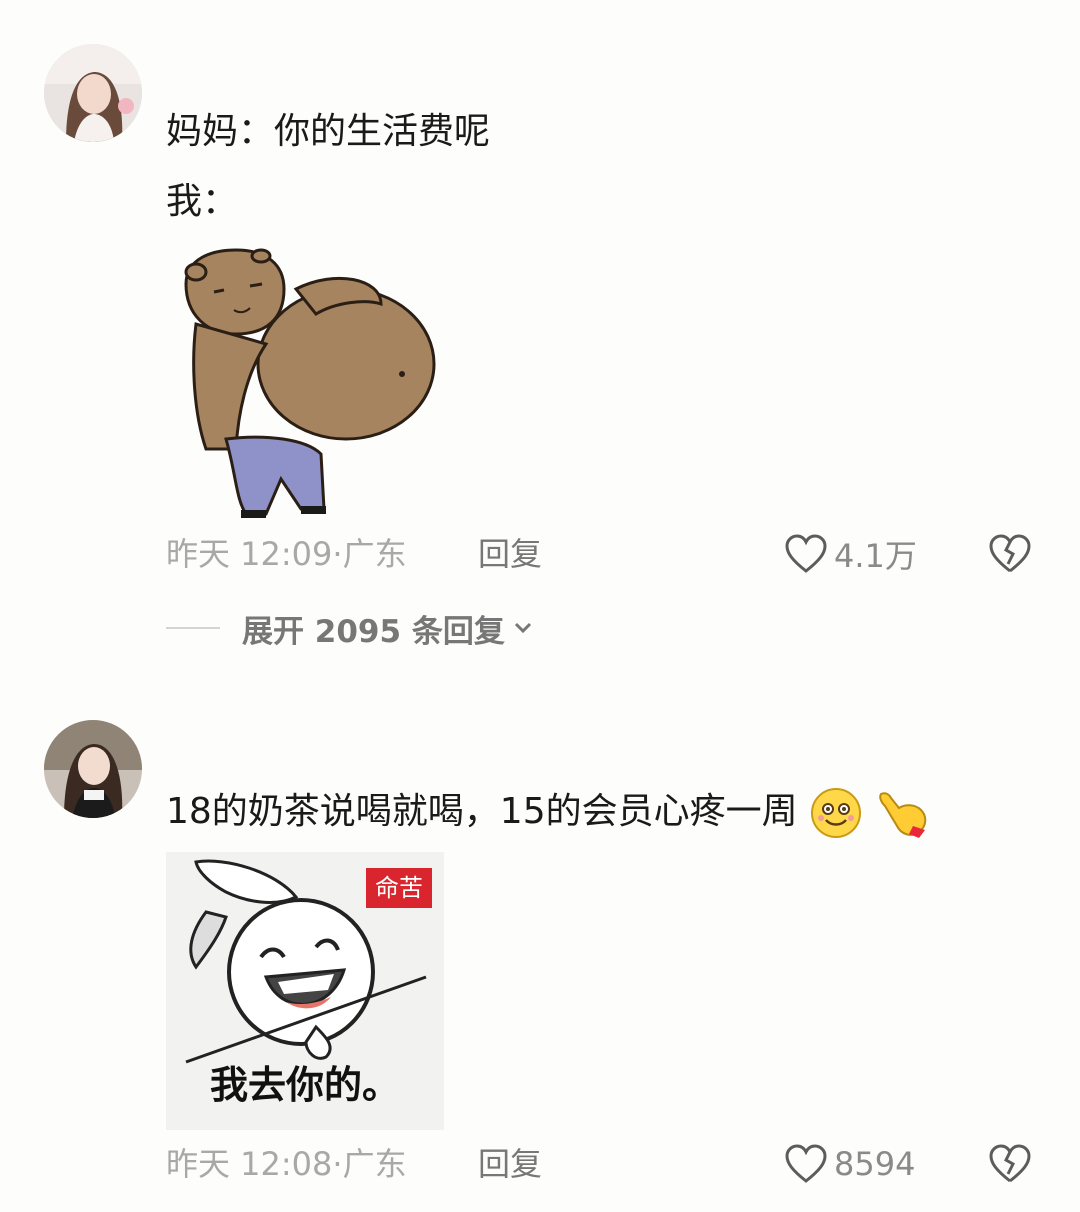 Image resolution: width=1080 pixels, height=1212 pixels. I want to click on like-count: 8594, so click(875, 1164).